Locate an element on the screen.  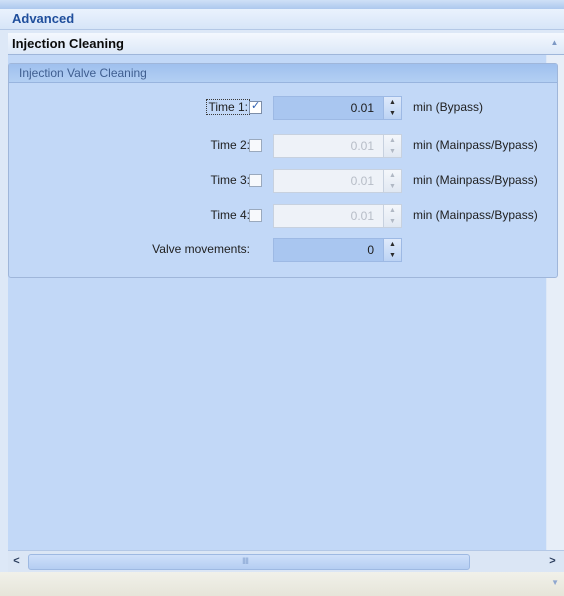
time-1-label: Time 1: is located at coordinates (228, 107).